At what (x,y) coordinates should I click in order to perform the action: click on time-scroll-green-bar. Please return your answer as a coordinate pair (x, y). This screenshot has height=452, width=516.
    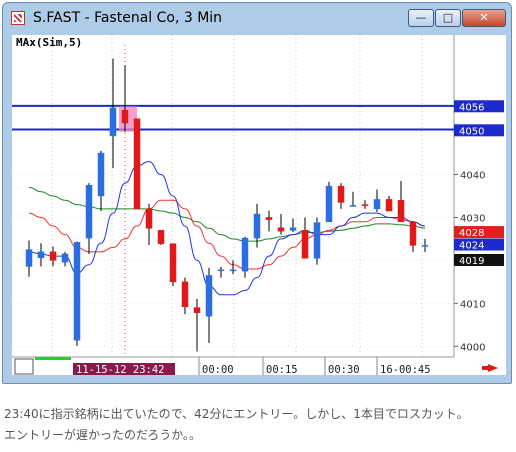
    Looking at the image, I should click on (53, 358).